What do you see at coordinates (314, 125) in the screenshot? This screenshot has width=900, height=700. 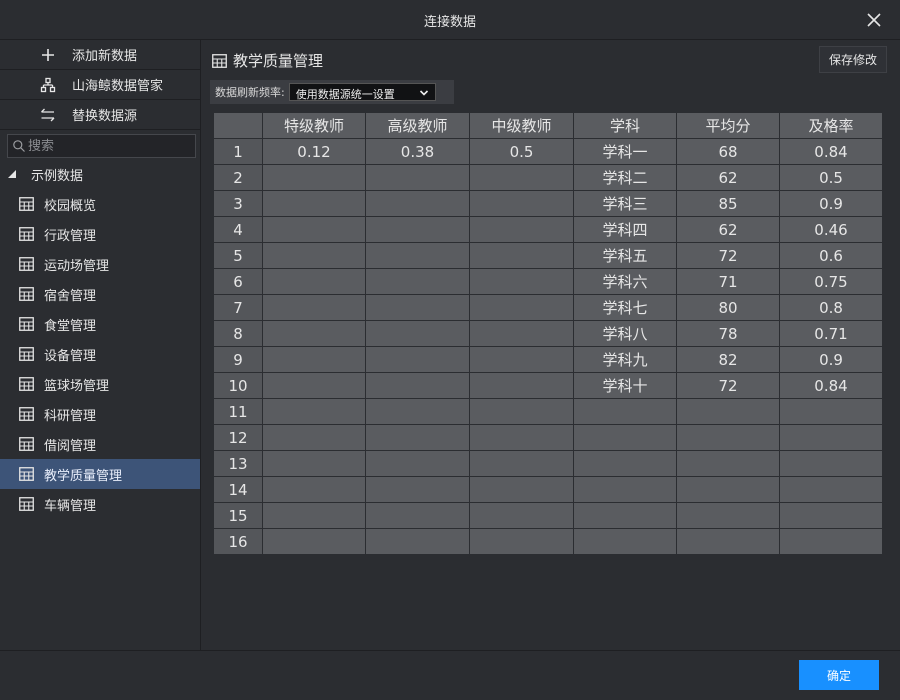 I see `column-header: 特级教师` at bounding box center [314, 125].